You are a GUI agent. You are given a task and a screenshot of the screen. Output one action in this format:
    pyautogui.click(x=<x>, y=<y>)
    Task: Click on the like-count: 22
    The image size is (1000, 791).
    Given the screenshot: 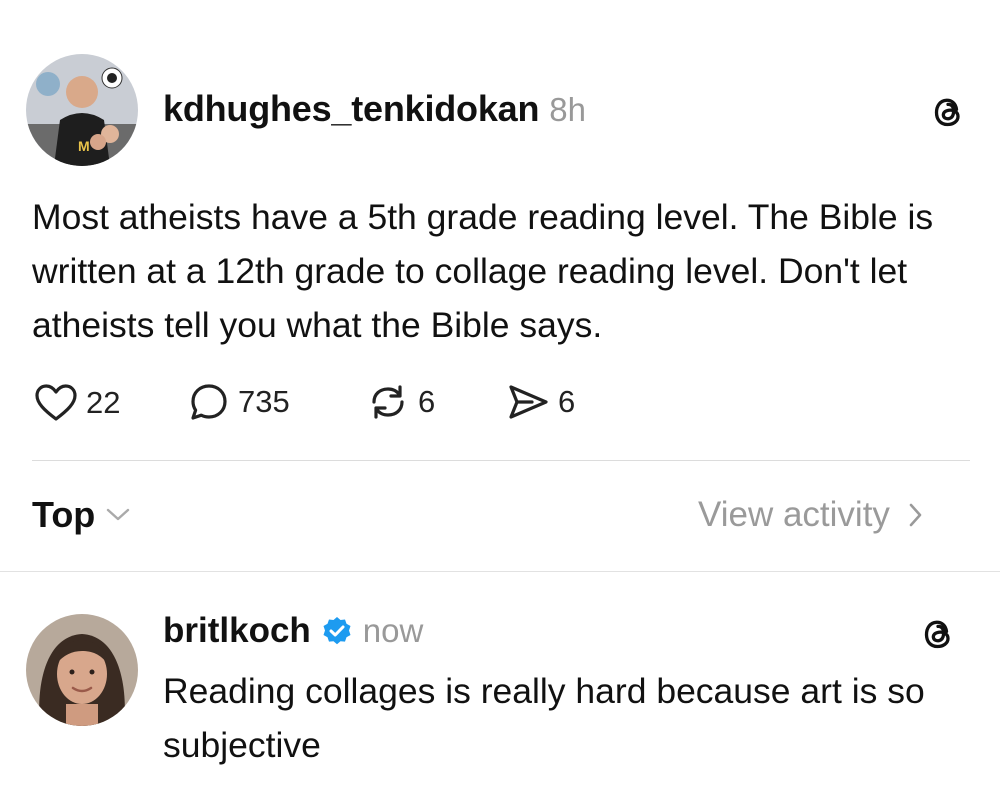 What is the action you would take?
    pyautogui.click(x=103, y=402)
    